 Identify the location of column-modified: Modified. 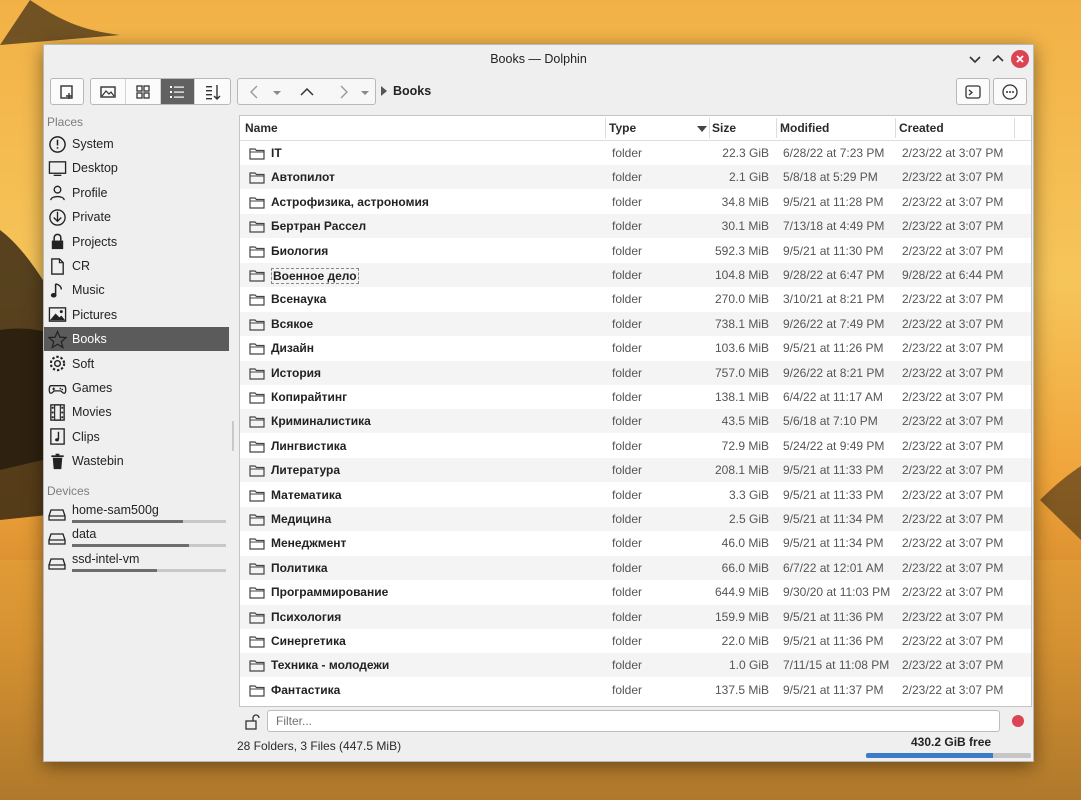
(804, 128).